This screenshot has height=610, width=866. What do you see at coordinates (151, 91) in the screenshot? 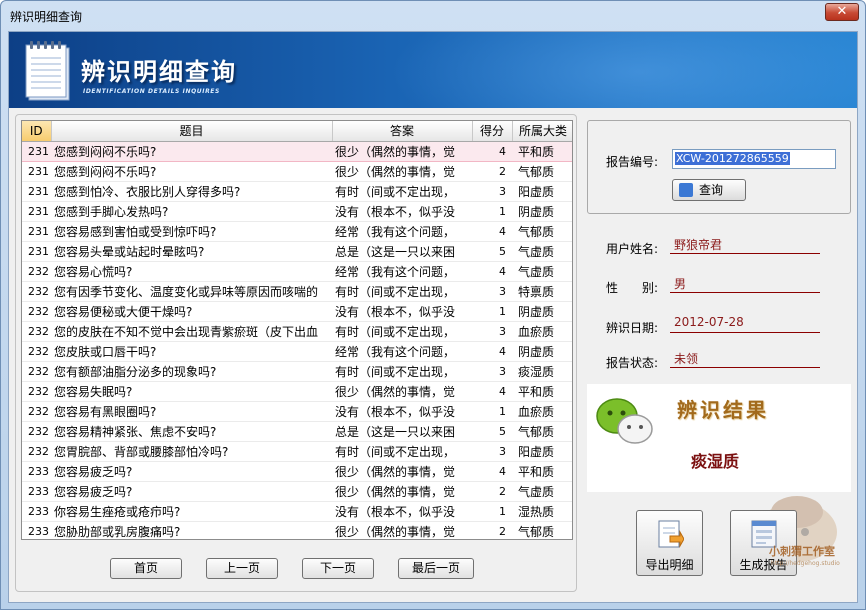
I see `banner-subtitle: IDENTIFICATION DETAILS INQUIRES` at bounding box center [151, 91].